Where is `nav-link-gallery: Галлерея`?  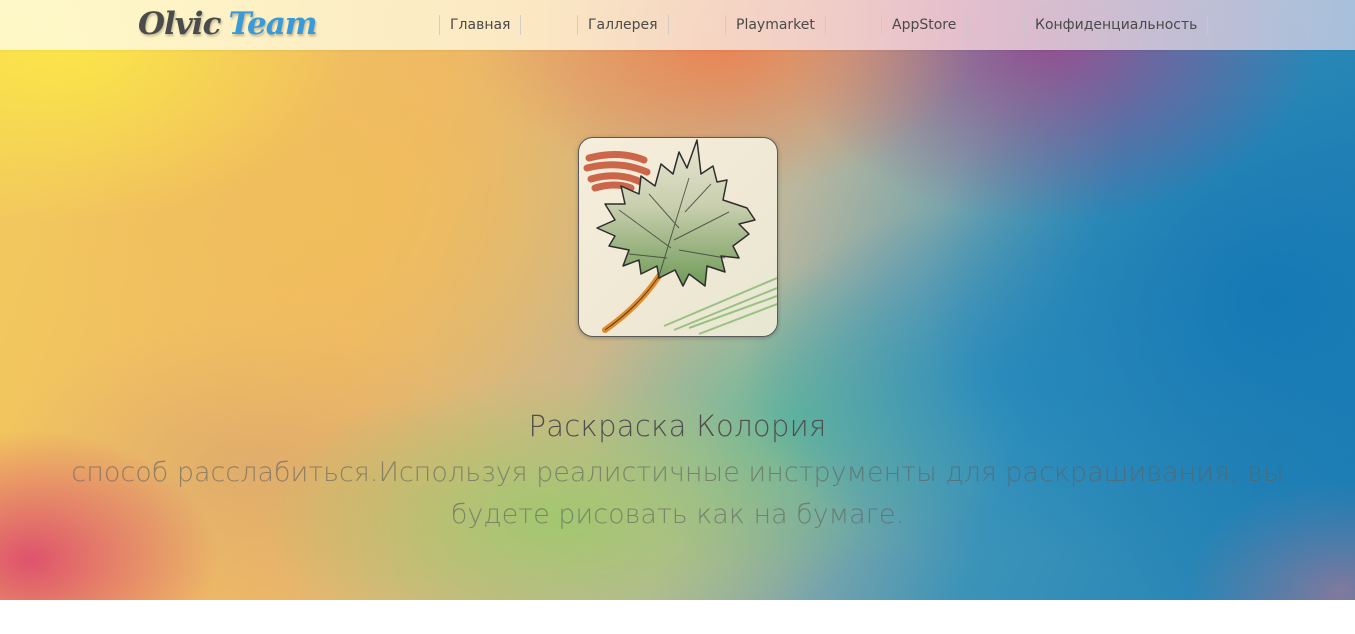
nav-link-gallery: Галлерея is located at coordinates (623, 25).